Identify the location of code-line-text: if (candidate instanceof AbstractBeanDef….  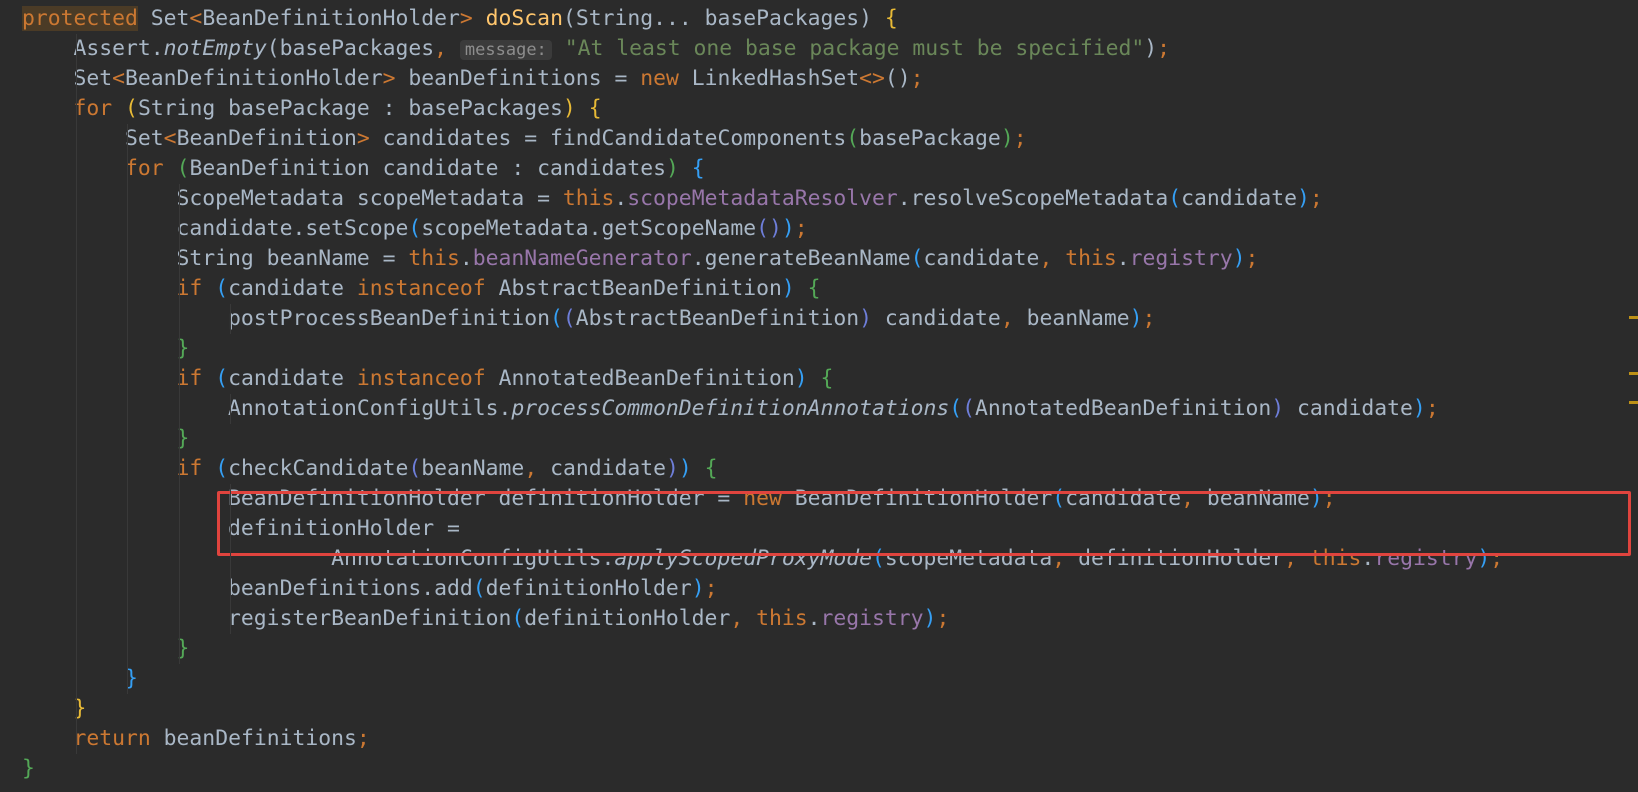
(421, 289).